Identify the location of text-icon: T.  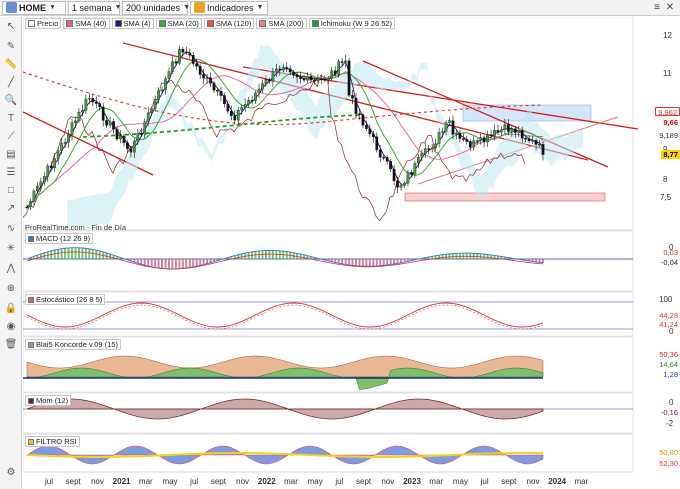
(11, 118).